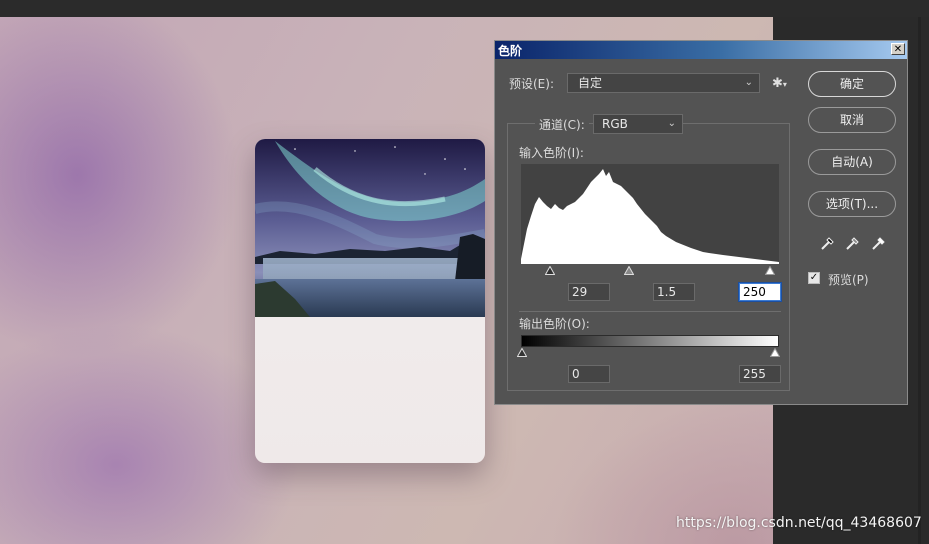 This screenshot has width=929, height=544. I want to click on preset-value: 自定, so click(590, 83).